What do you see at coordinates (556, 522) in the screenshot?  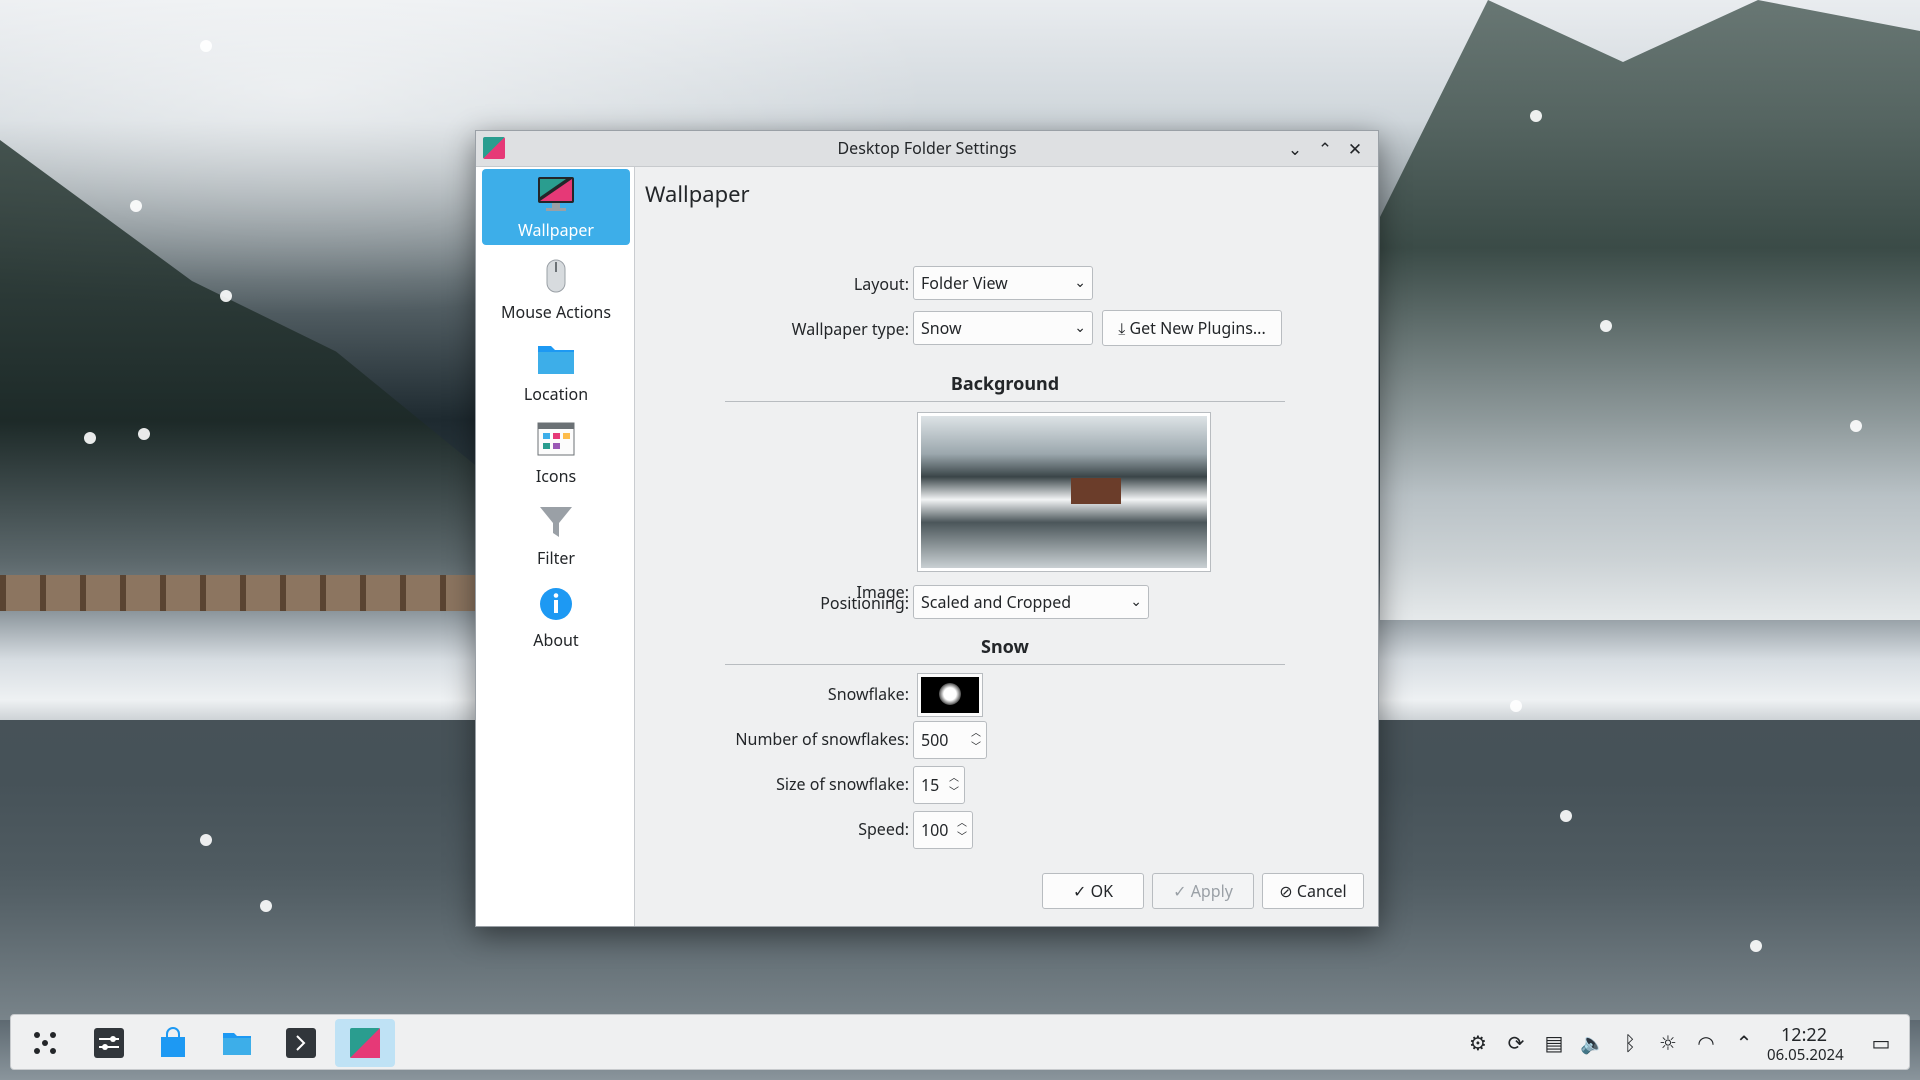 I see `filter-funnel-icon` at bounding box center [556, 522].